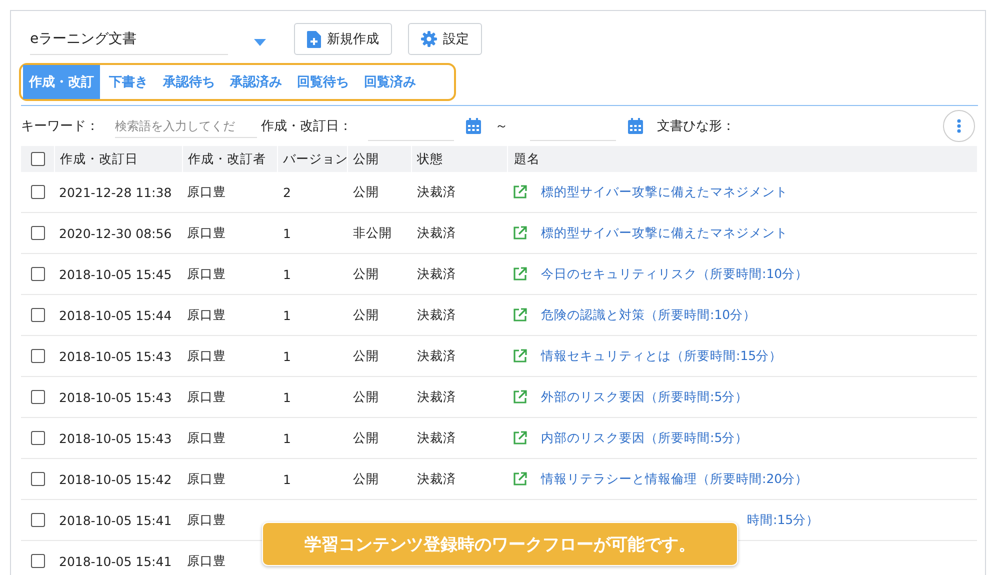  Describe the element at coordinates (260, 42) in the screenshot. I see `caret-icon` at that location.